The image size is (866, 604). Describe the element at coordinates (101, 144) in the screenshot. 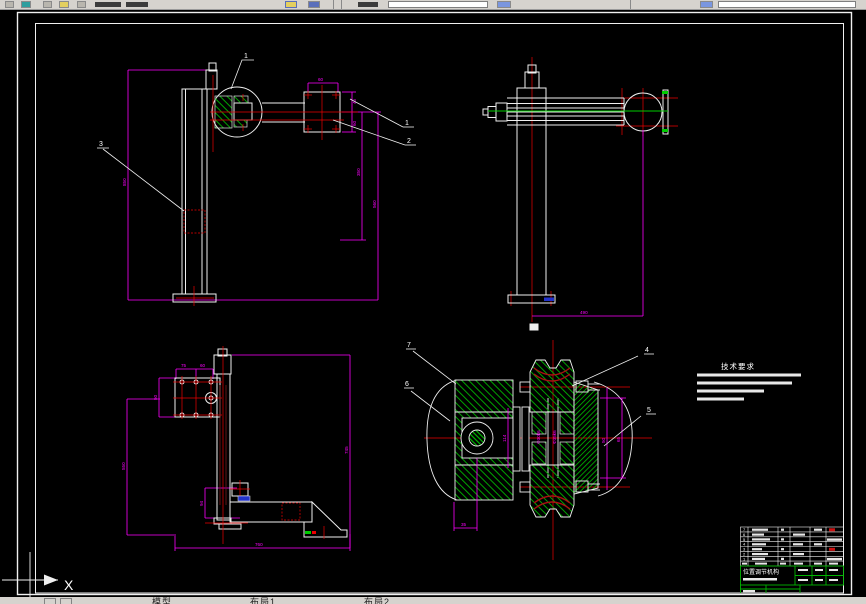

I see `balloon-3: 3` at that location.